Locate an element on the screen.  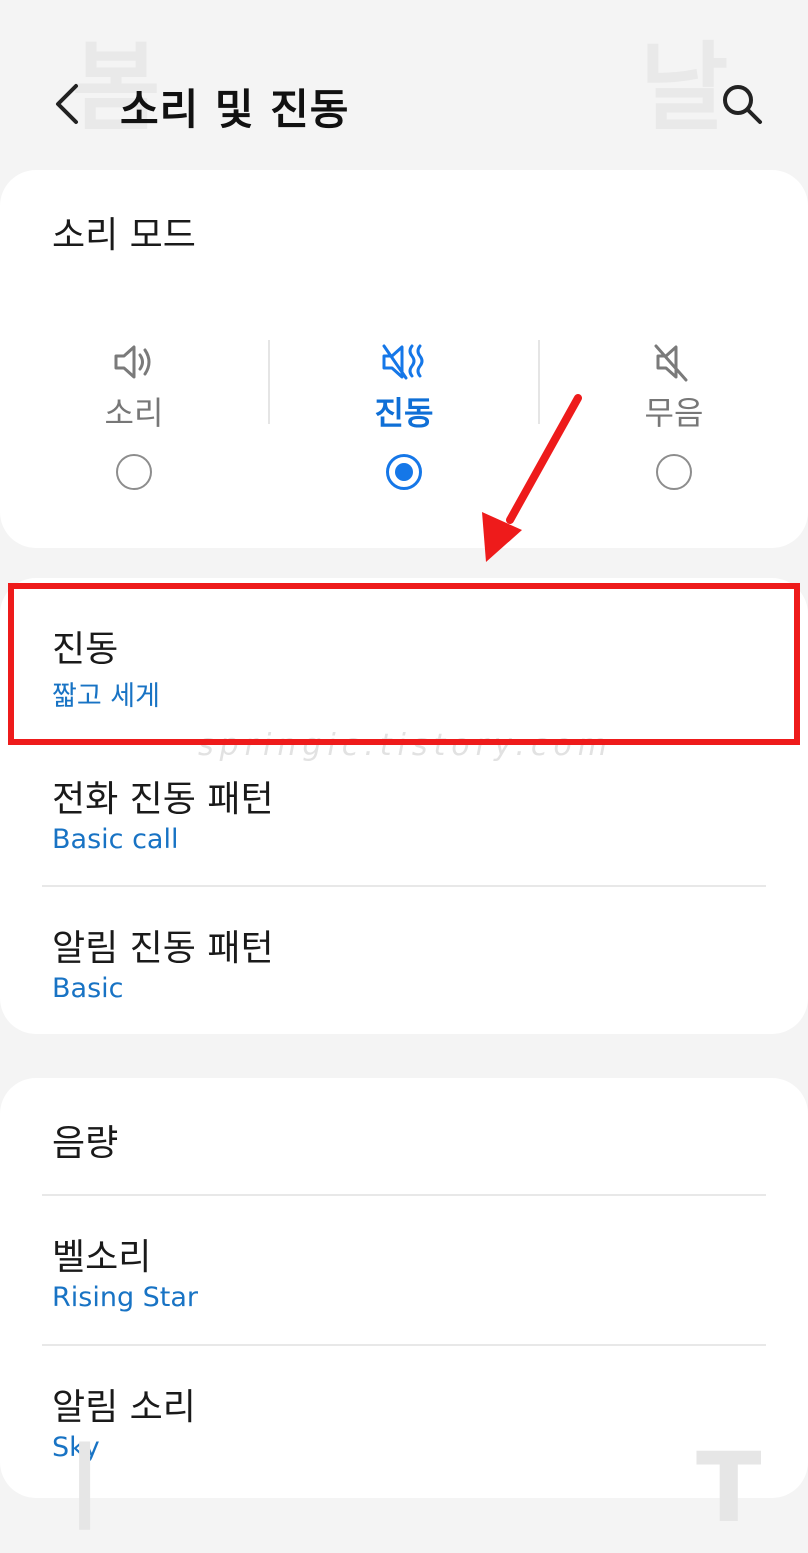
mode-option-vibrate: 진동 is located at coordinates (404, 415).